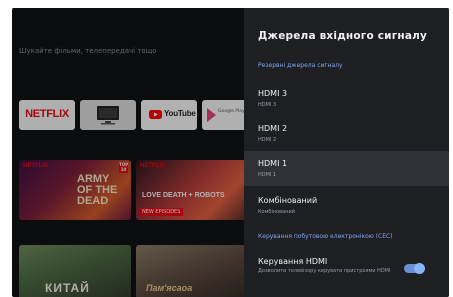 The width and height of the screenshot is (453, 297). I want to click on toggle-knob, so click(419, 268).